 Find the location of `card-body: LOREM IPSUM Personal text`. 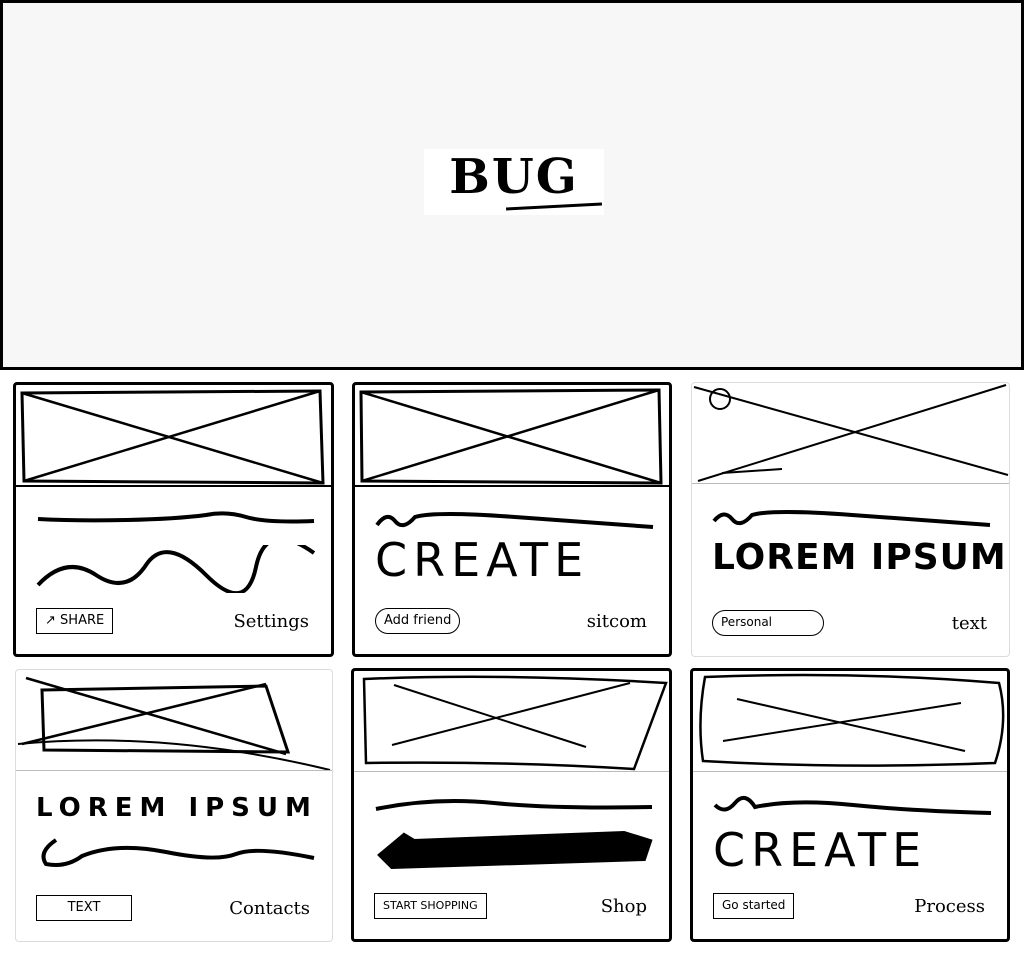

card-body: LOREM IPSUM Personal text is located at coordinates (850, 570).